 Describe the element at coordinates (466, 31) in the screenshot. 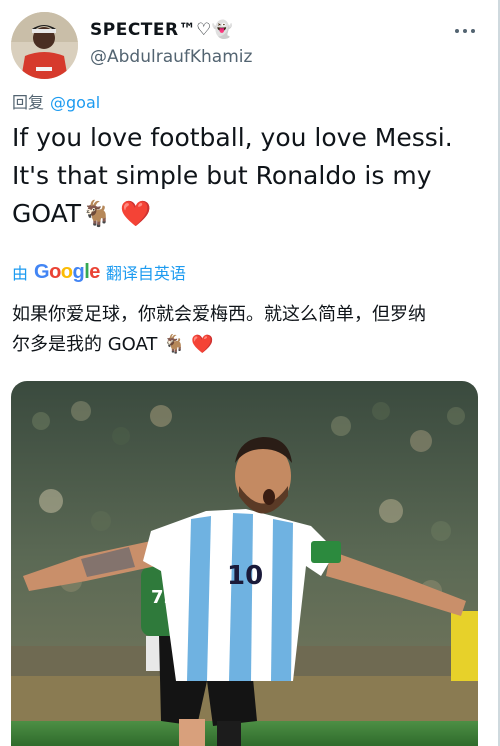

I see `more-options-icon` at that location.